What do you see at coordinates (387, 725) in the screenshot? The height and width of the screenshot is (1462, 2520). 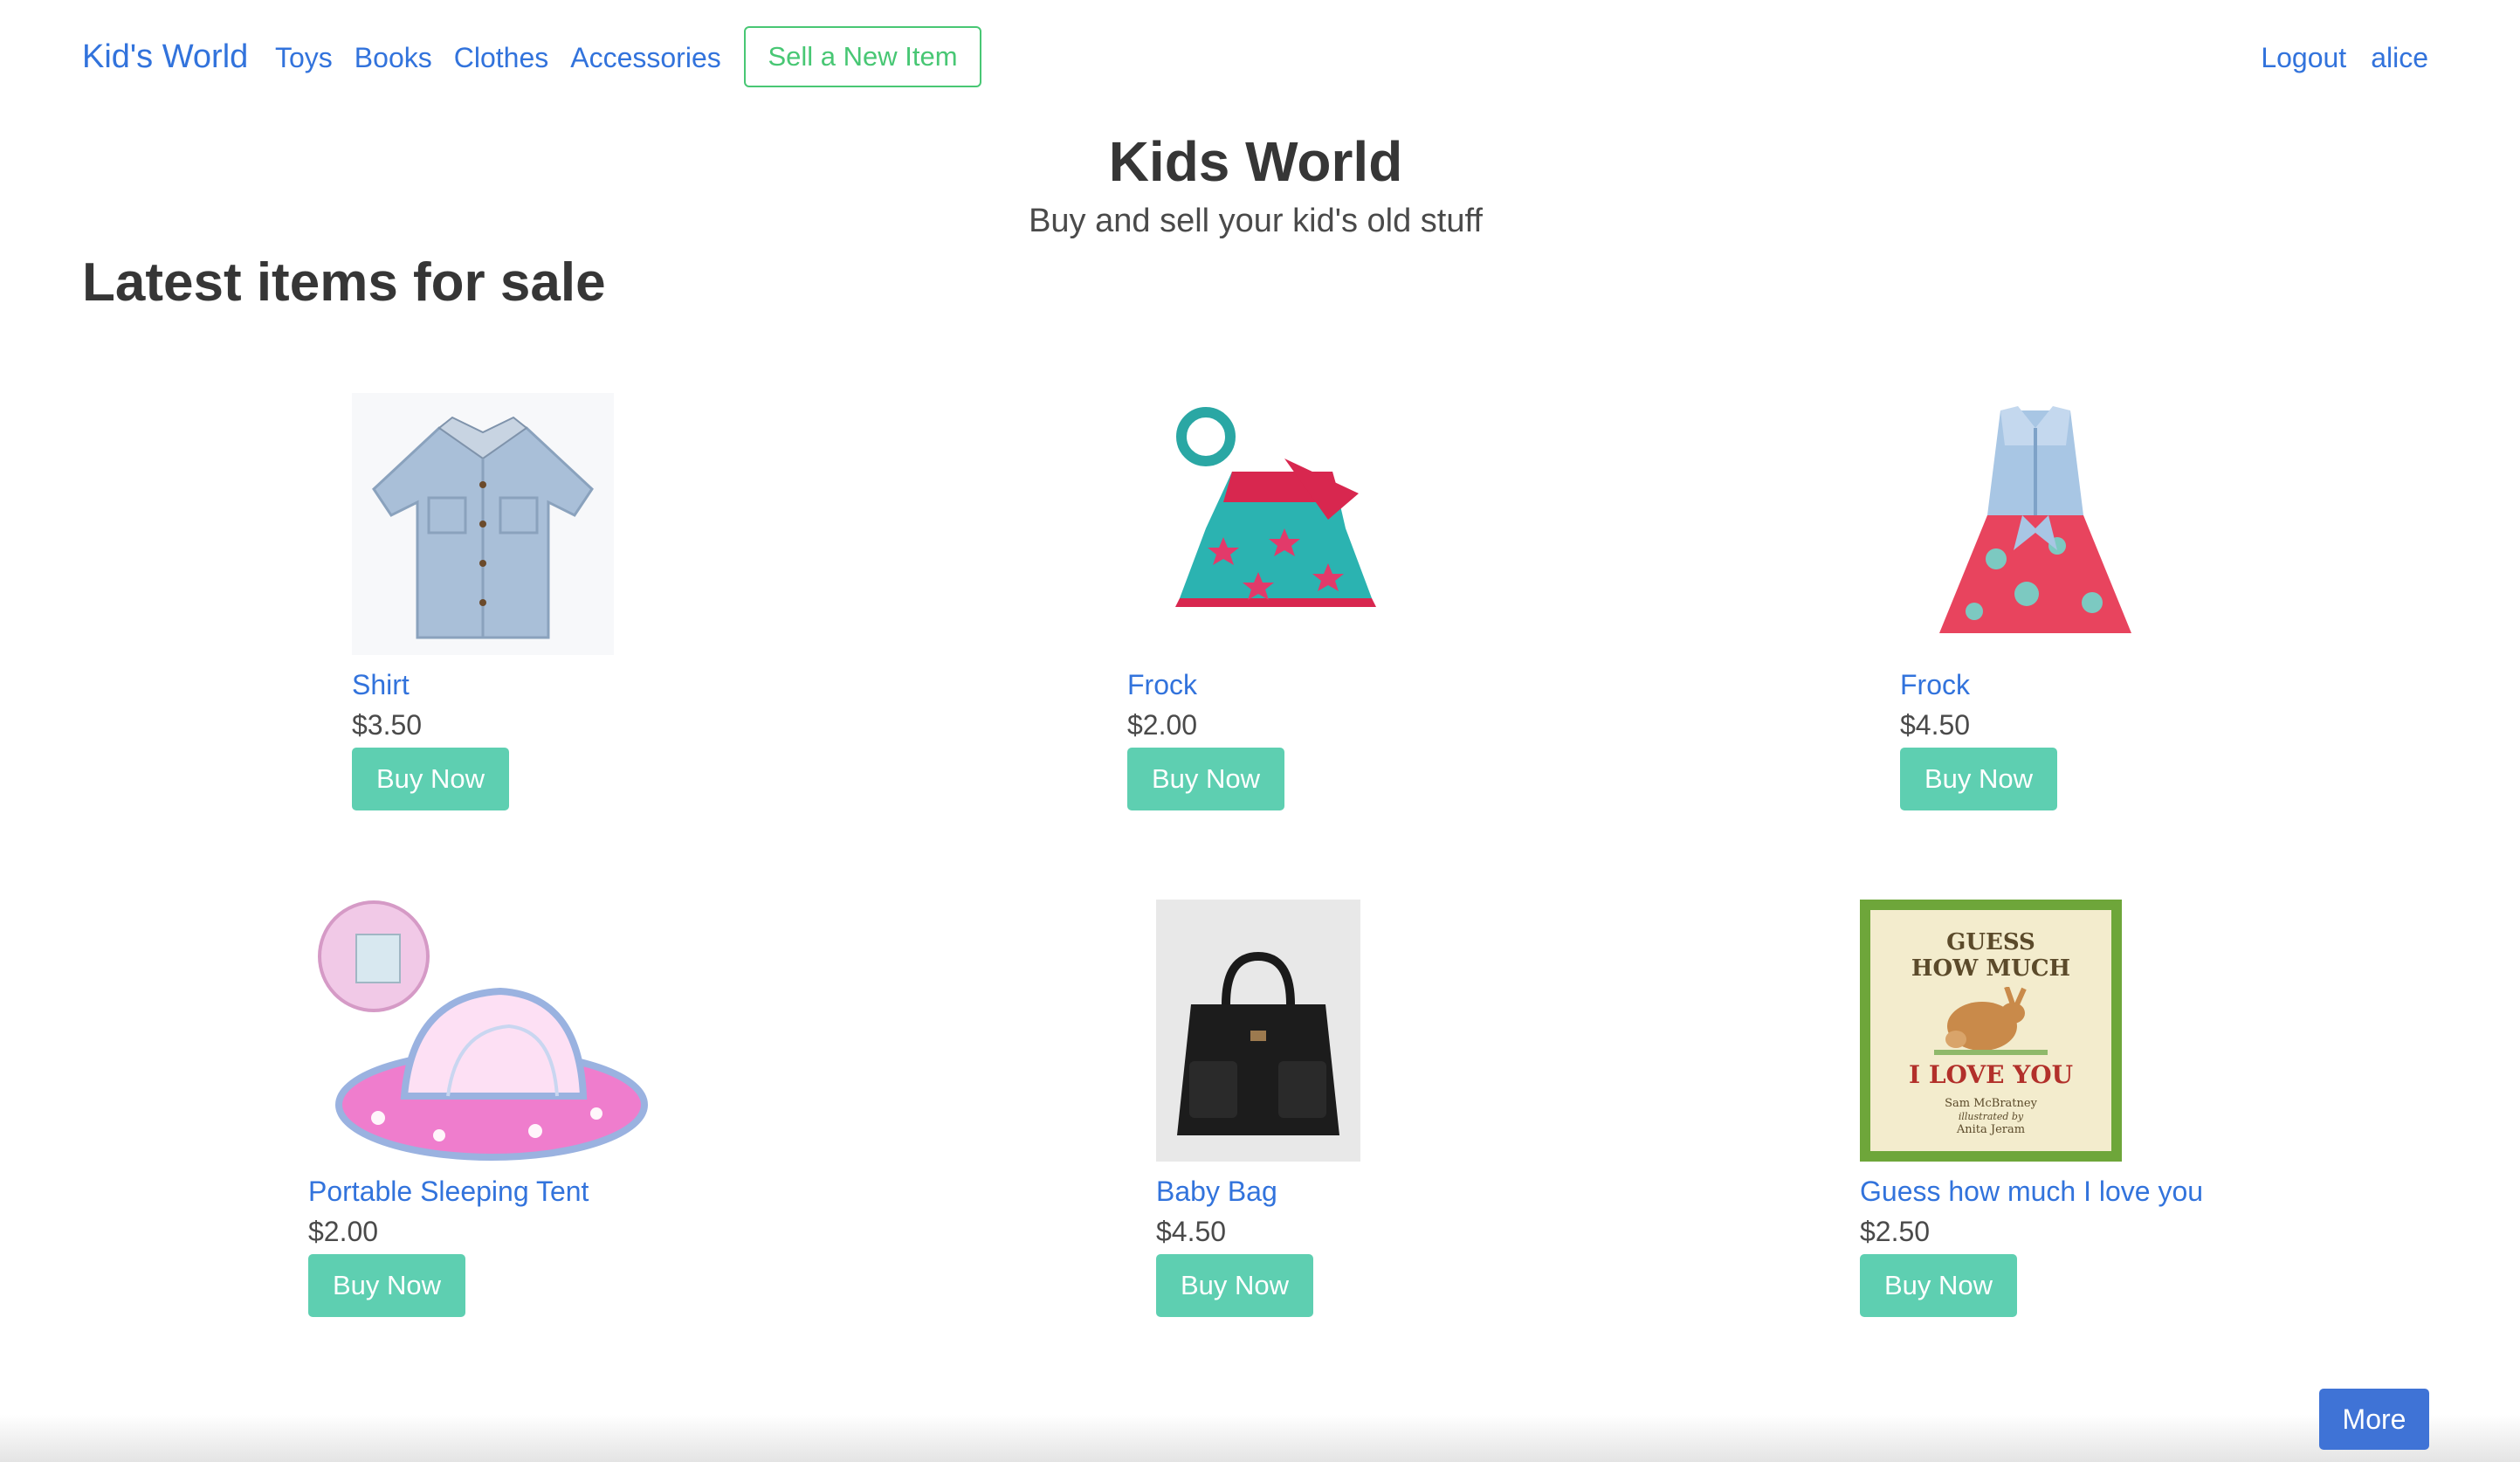 I see `item-price: $3.50` at bounding box center [387, 725].